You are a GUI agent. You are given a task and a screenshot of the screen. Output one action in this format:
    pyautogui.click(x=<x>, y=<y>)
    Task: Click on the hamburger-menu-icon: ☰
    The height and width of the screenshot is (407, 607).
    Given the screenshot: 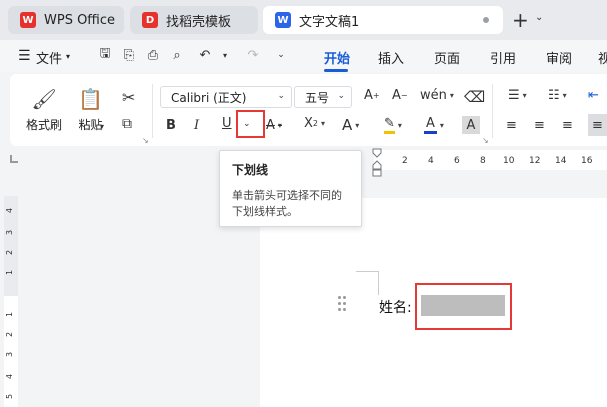 What is the action you would take?
    pyautogui.click(x=24, y=56)
    